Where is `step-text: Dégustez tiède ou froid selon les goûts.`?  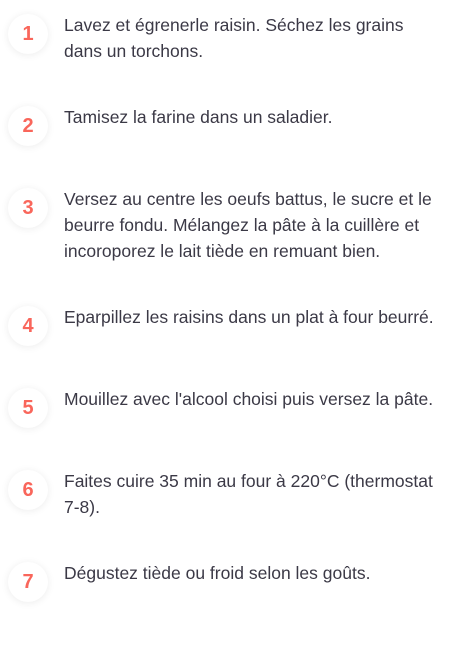 step-text: Dégustez tiède ou froid selon les goûts. is located at coordinates (217, 573).